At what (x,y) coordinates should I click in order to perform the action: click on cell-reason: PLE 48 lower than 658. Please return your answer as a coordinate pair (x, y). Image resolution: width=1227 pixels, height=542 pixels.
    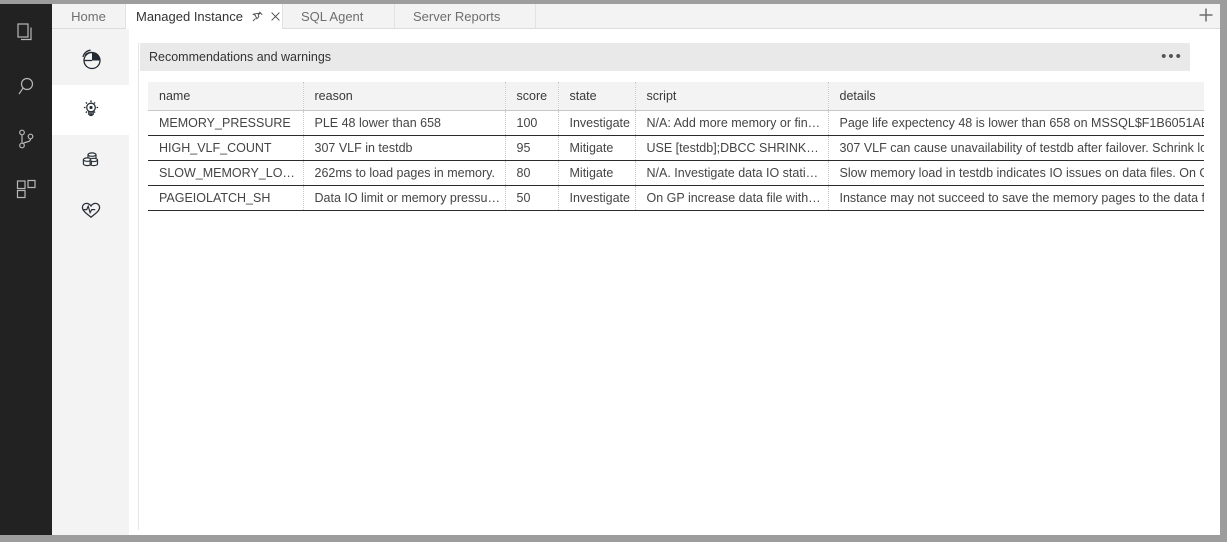
    Looking at the image, I should click on (404, 123).